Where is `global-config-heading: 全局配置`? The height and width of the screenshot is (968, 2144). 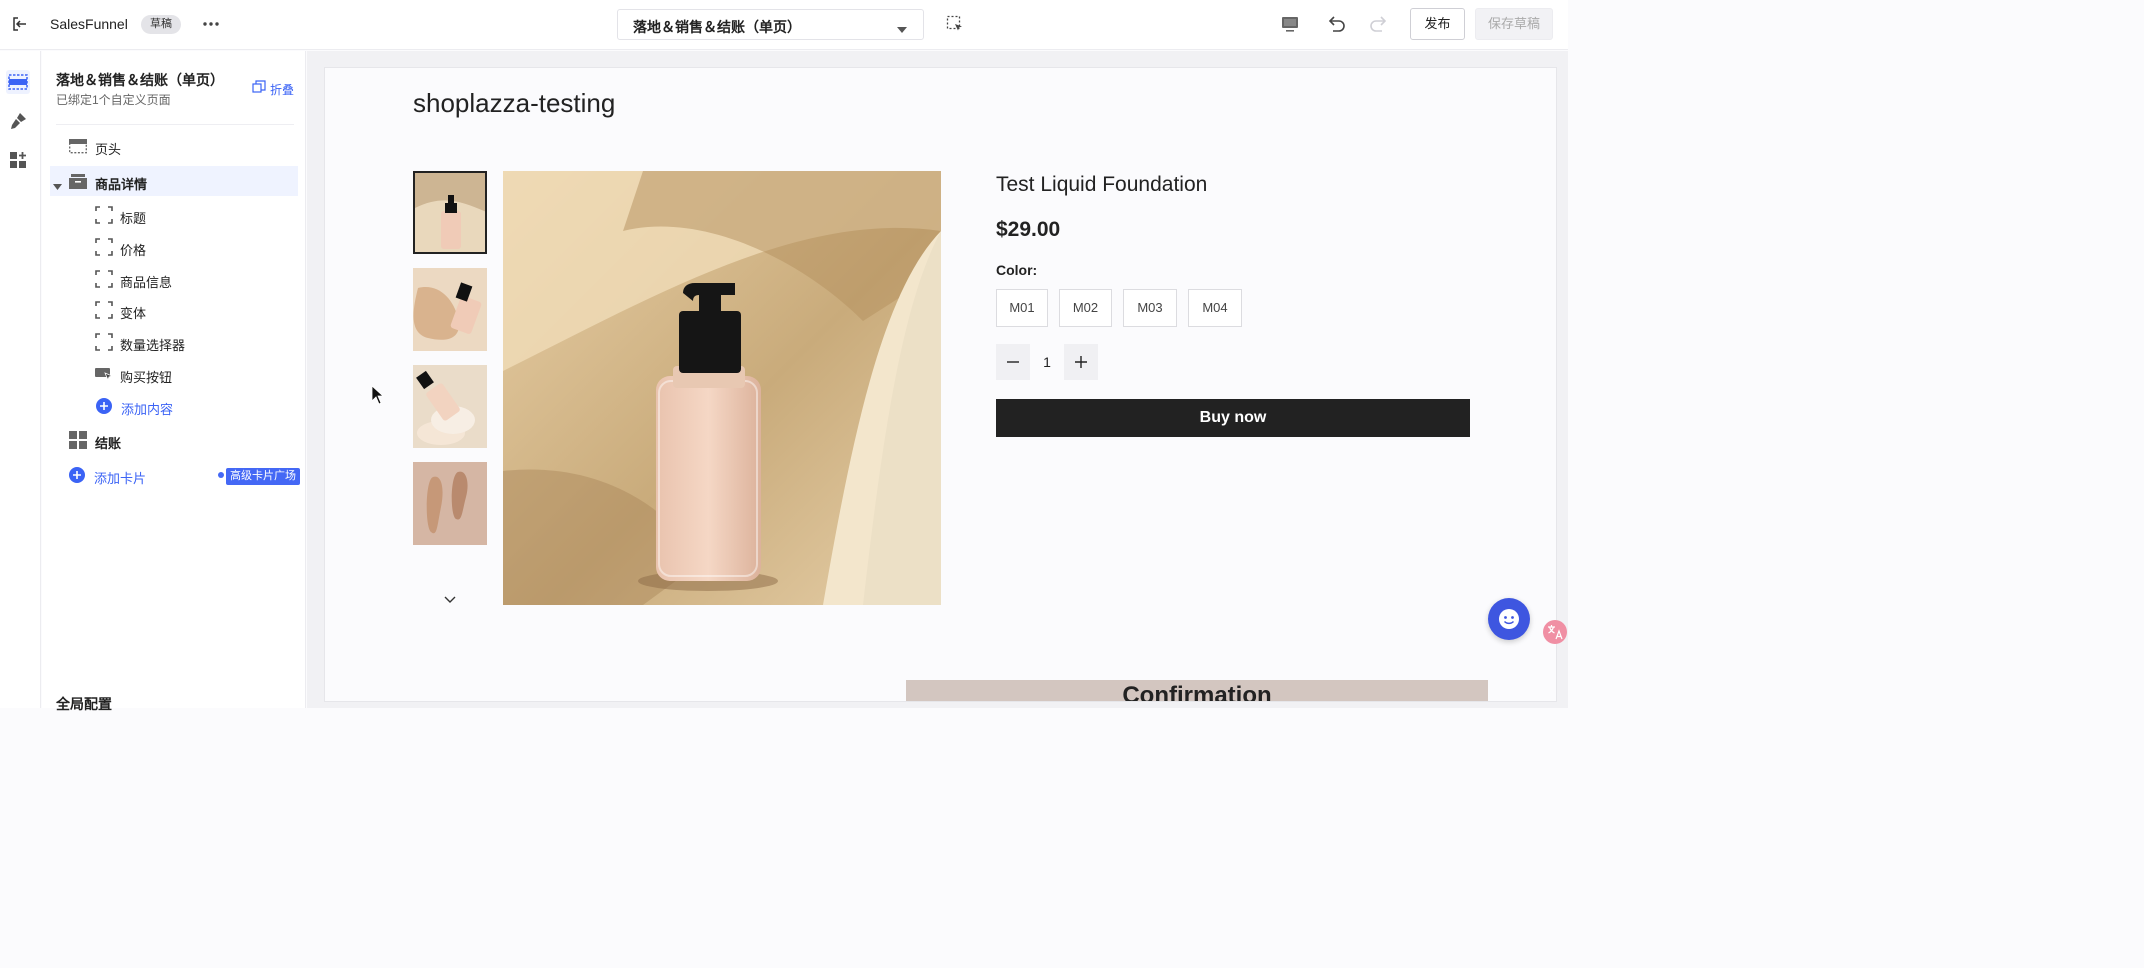
global-config-heading: 全局配置 is located at coordinates (84, 704).